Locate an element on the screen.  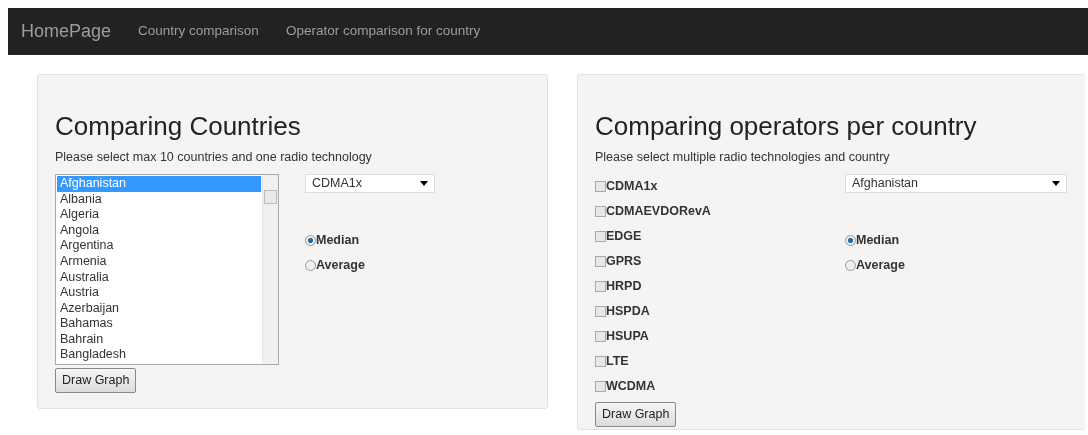
country-option: Armenia is located at coordinates (159, 261).